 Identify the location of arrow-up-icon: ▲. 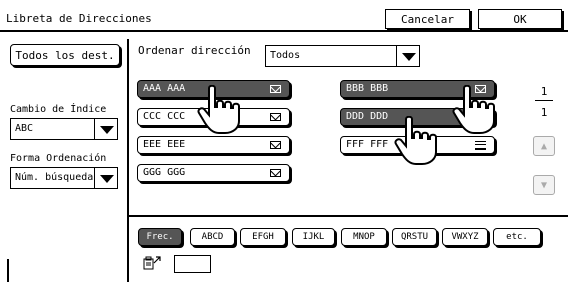
(544, 146).